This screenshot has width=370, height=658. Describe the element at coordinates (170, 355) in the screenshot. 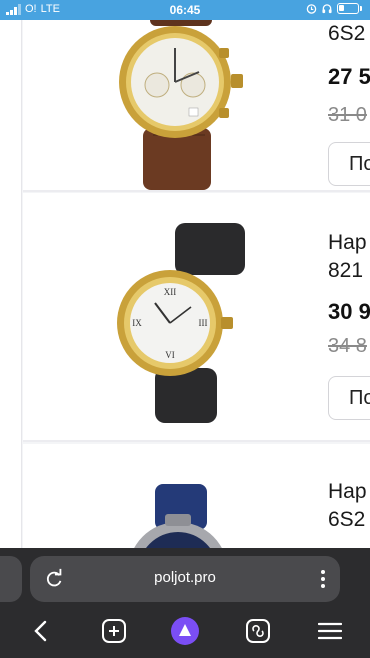

I see `svg-text: VI` at that location.